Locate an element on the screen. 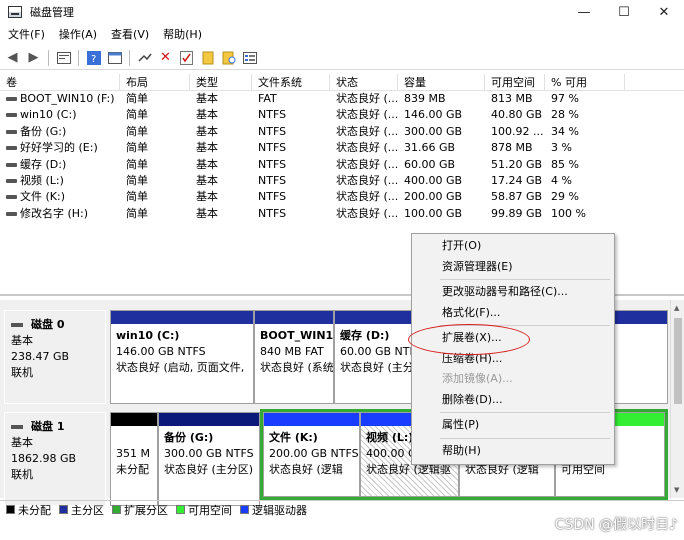 The width and height of the screenshot is (684, 540). col-header-type: 类型 is located at coordinates (221, 82).